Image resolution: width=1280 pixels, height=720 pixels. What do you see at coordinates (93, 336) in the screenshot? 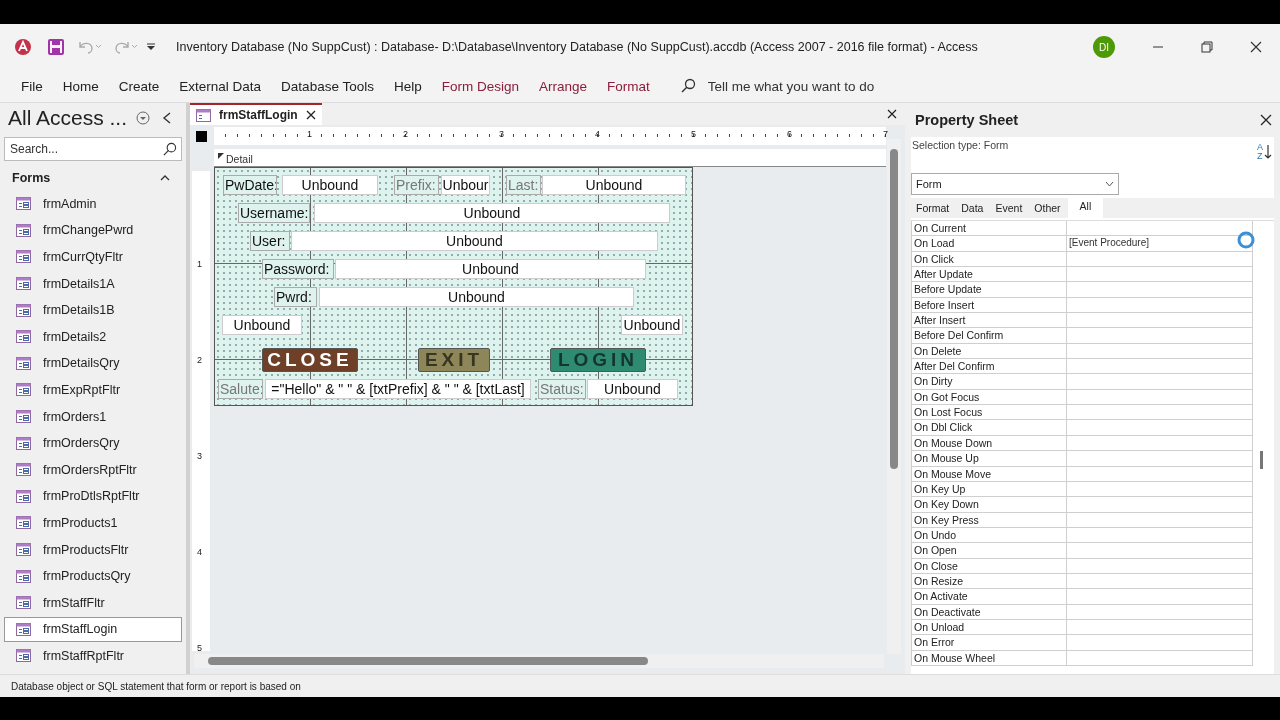
I see `nav-item: frmDetails2` at bounding box center [93, 336].